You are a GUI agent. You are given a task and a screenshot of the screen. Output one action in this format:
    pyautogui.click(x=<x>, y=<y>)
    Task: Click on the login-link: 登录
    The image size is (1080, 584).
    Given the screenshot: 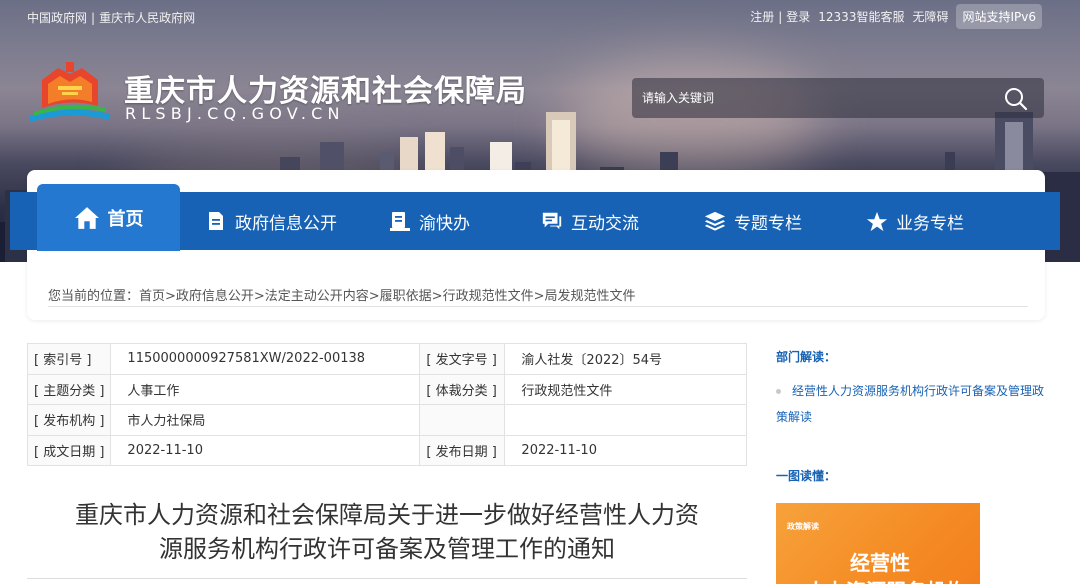 What is the action you would take?
    pyautogui.click(x=798, y=16)
    